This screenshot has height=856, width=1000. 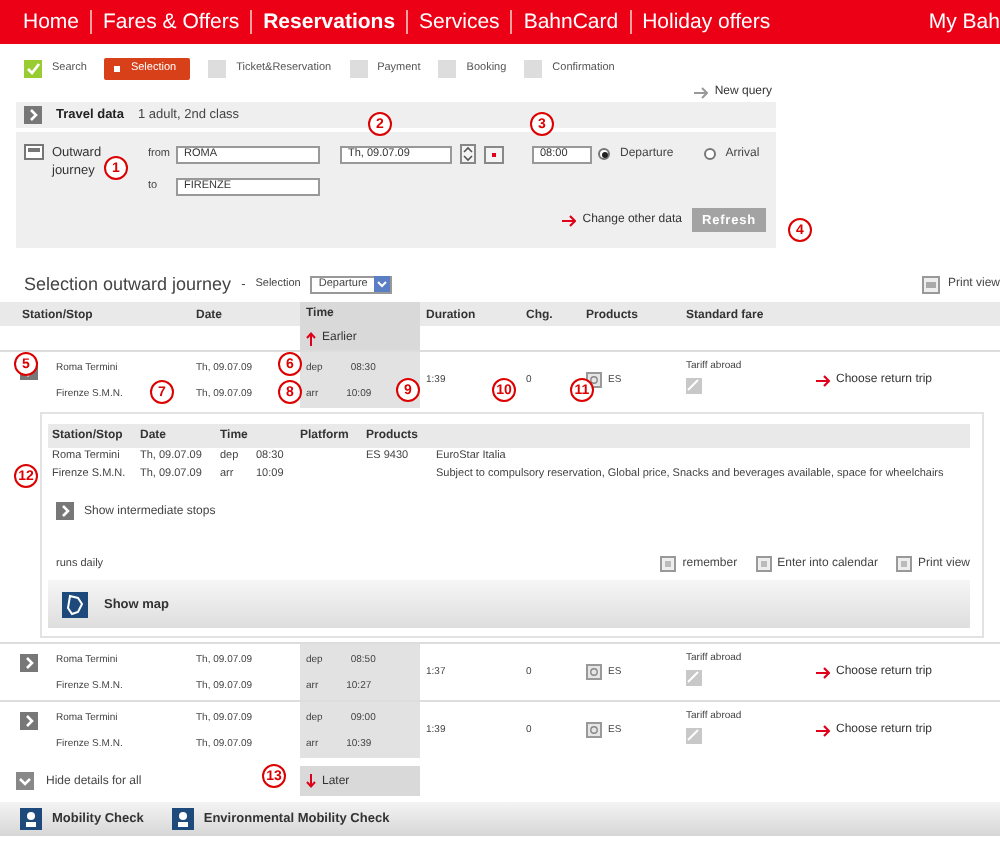 What do you see at coordinates (75, 604) in the screenshot?
I see `map-icon` at bounding box center [75, 604].